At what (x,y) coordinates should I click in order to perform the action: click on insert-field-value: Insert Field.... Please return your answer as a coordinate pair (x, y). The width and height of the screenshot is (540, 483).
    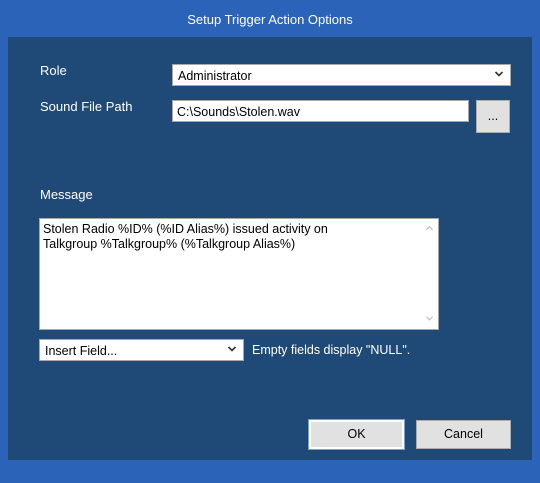
    Looking at the image, I should click on (81, 351).